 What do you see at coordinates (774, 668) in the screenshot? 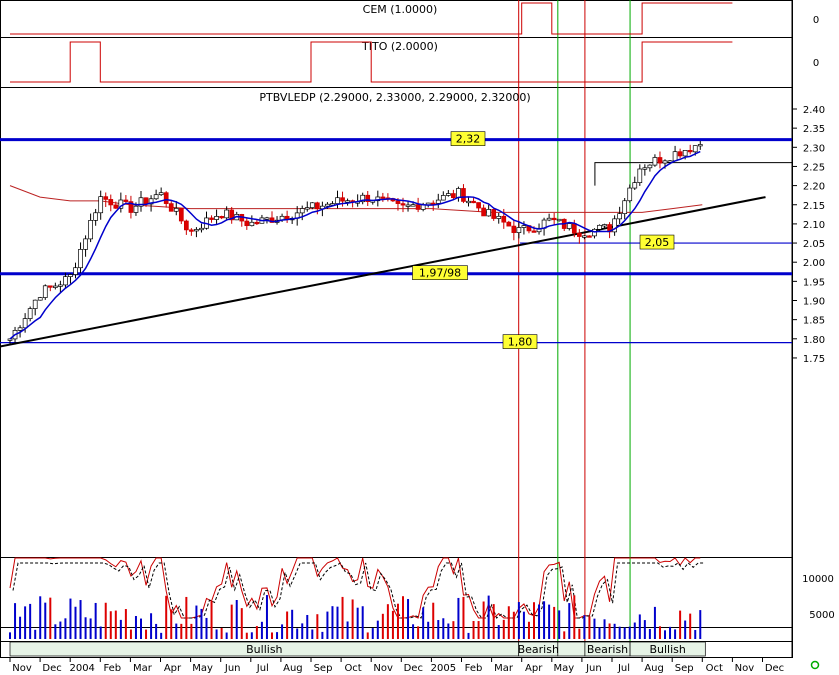
I see `time-tick-label: Dec` at bounding box center [774, 668].